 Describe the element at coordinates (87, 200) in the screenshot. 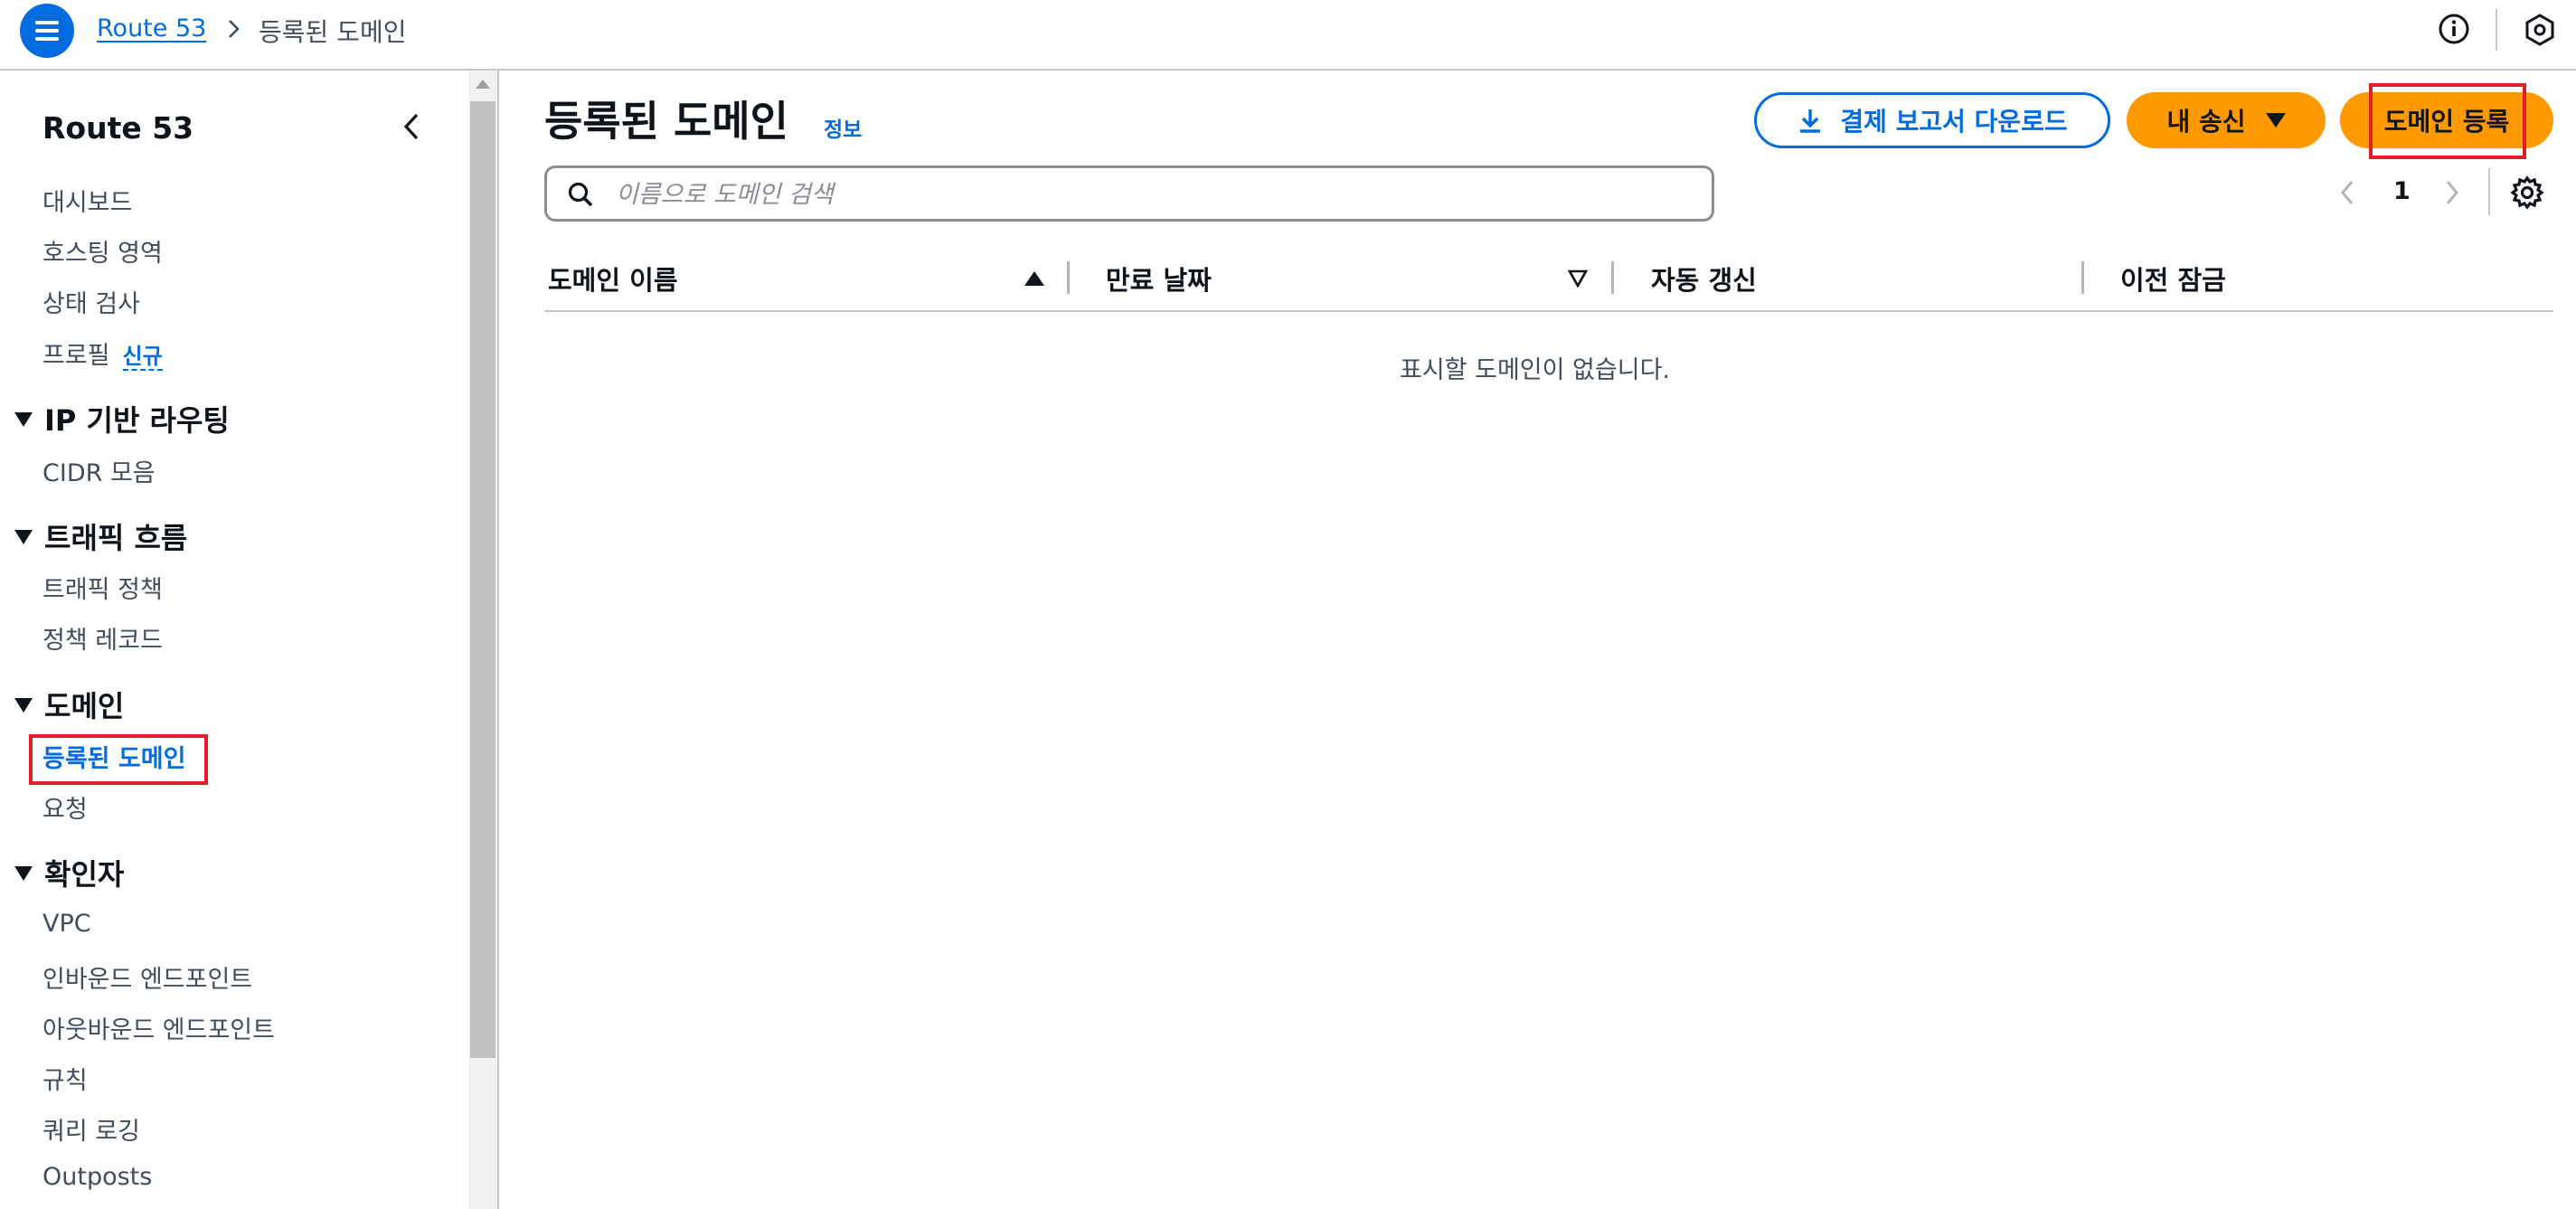

I see `sidebar-item-dashboard: 대시보드` at that location.